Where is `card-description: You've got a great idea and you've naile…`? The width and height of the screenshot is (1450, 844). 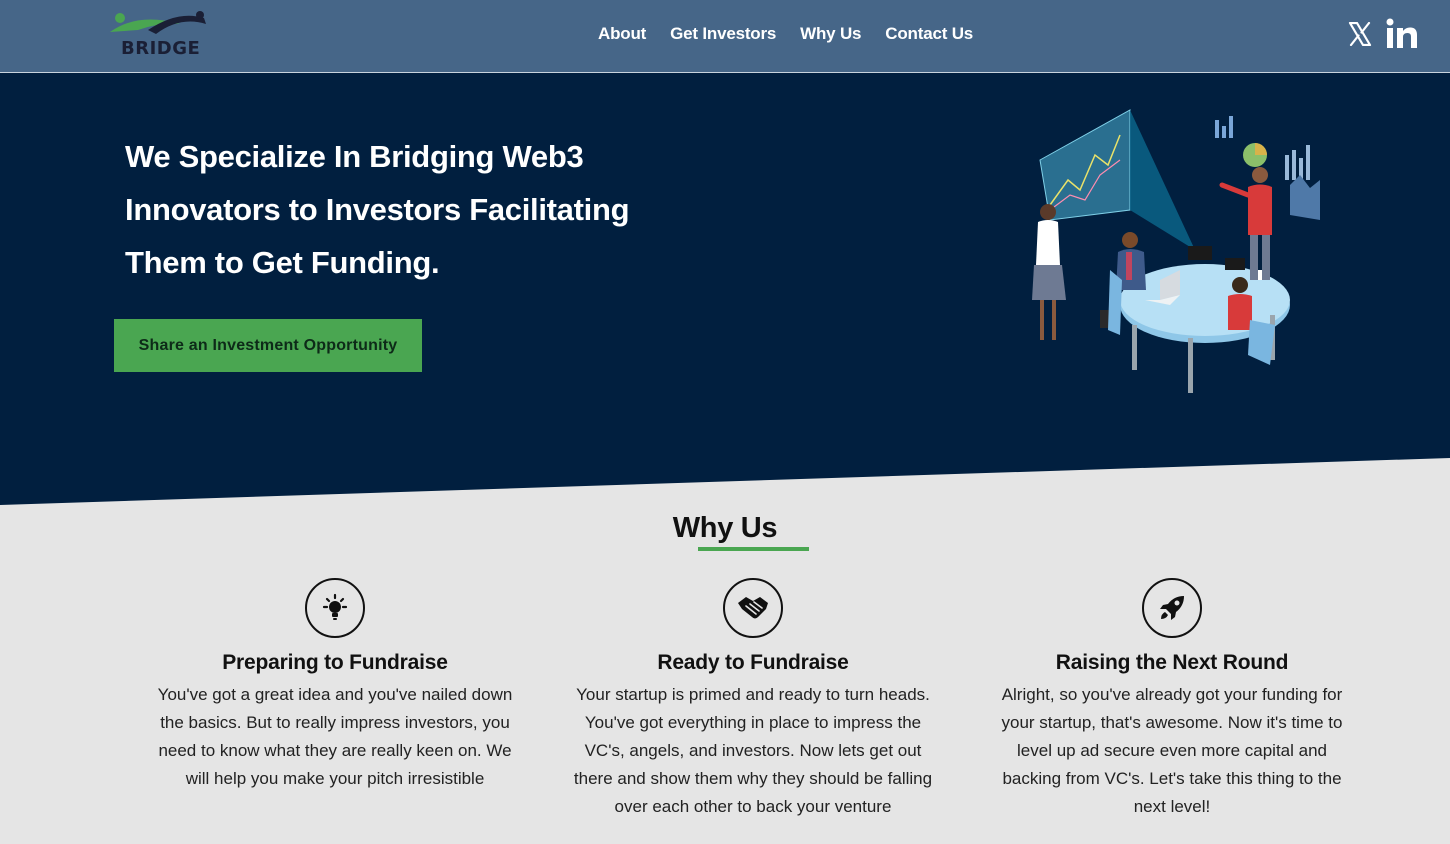
card-description: You've got a great idea and you've naile… is located at coordinates (335, 736).